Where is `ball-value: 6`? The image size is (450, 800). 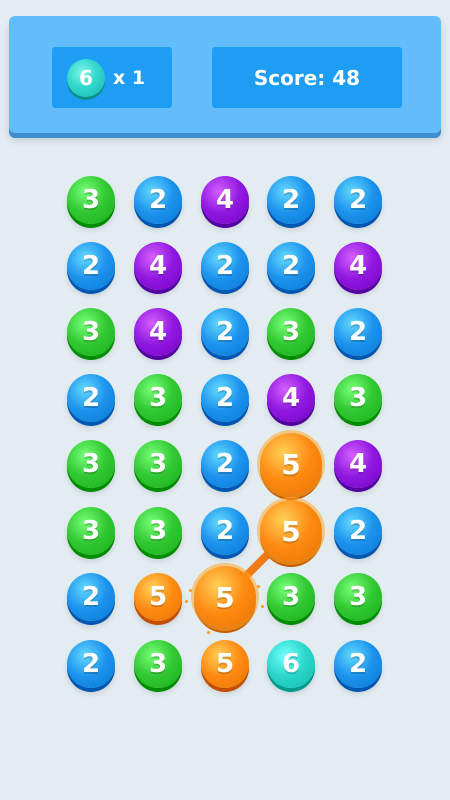 ball-value: 6 is located at coordinates (291, 664).